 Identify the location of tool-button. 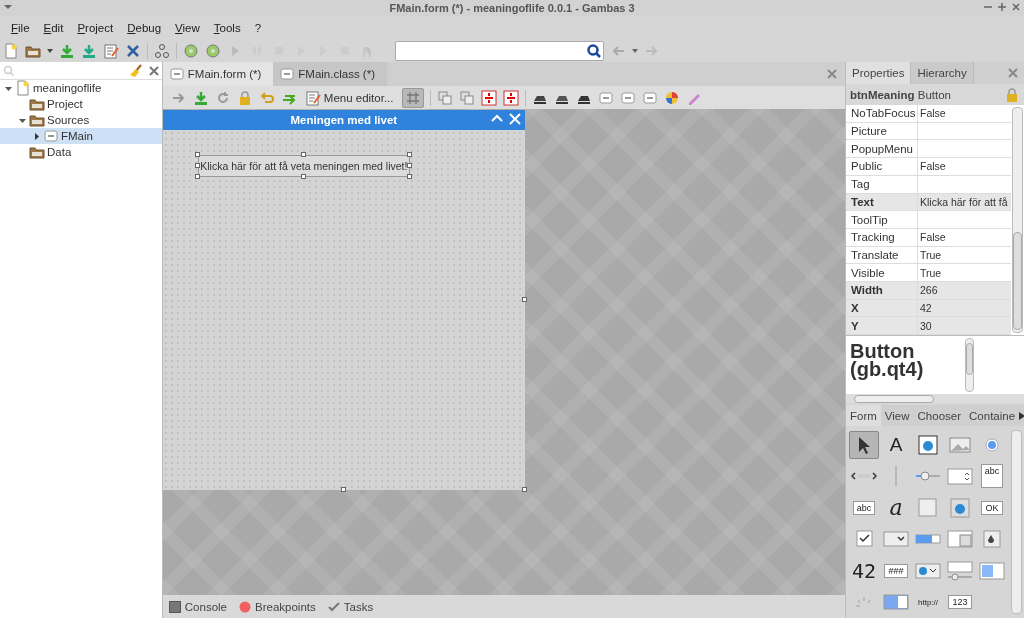
(864, 444).